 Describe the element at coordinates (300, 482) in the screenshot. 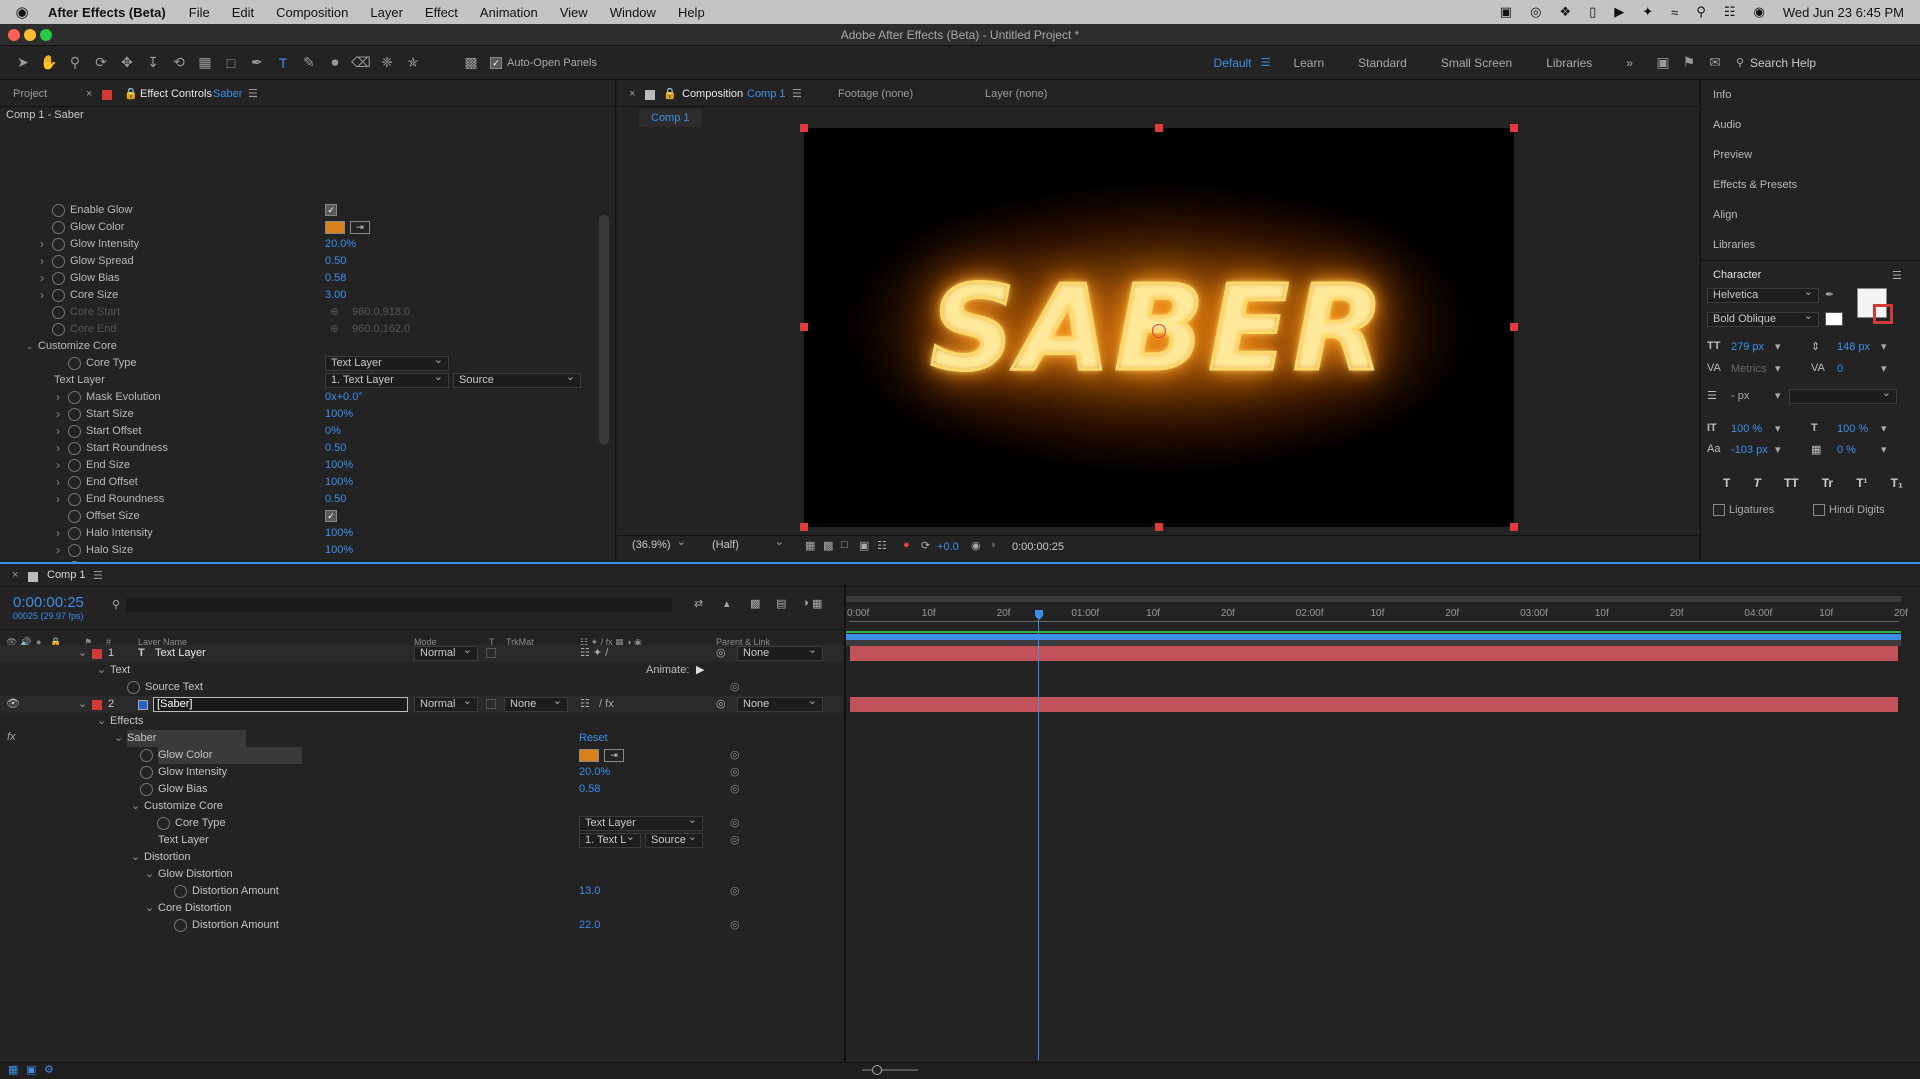

I see `effect-property-row: › End Offset 100%` at that location.